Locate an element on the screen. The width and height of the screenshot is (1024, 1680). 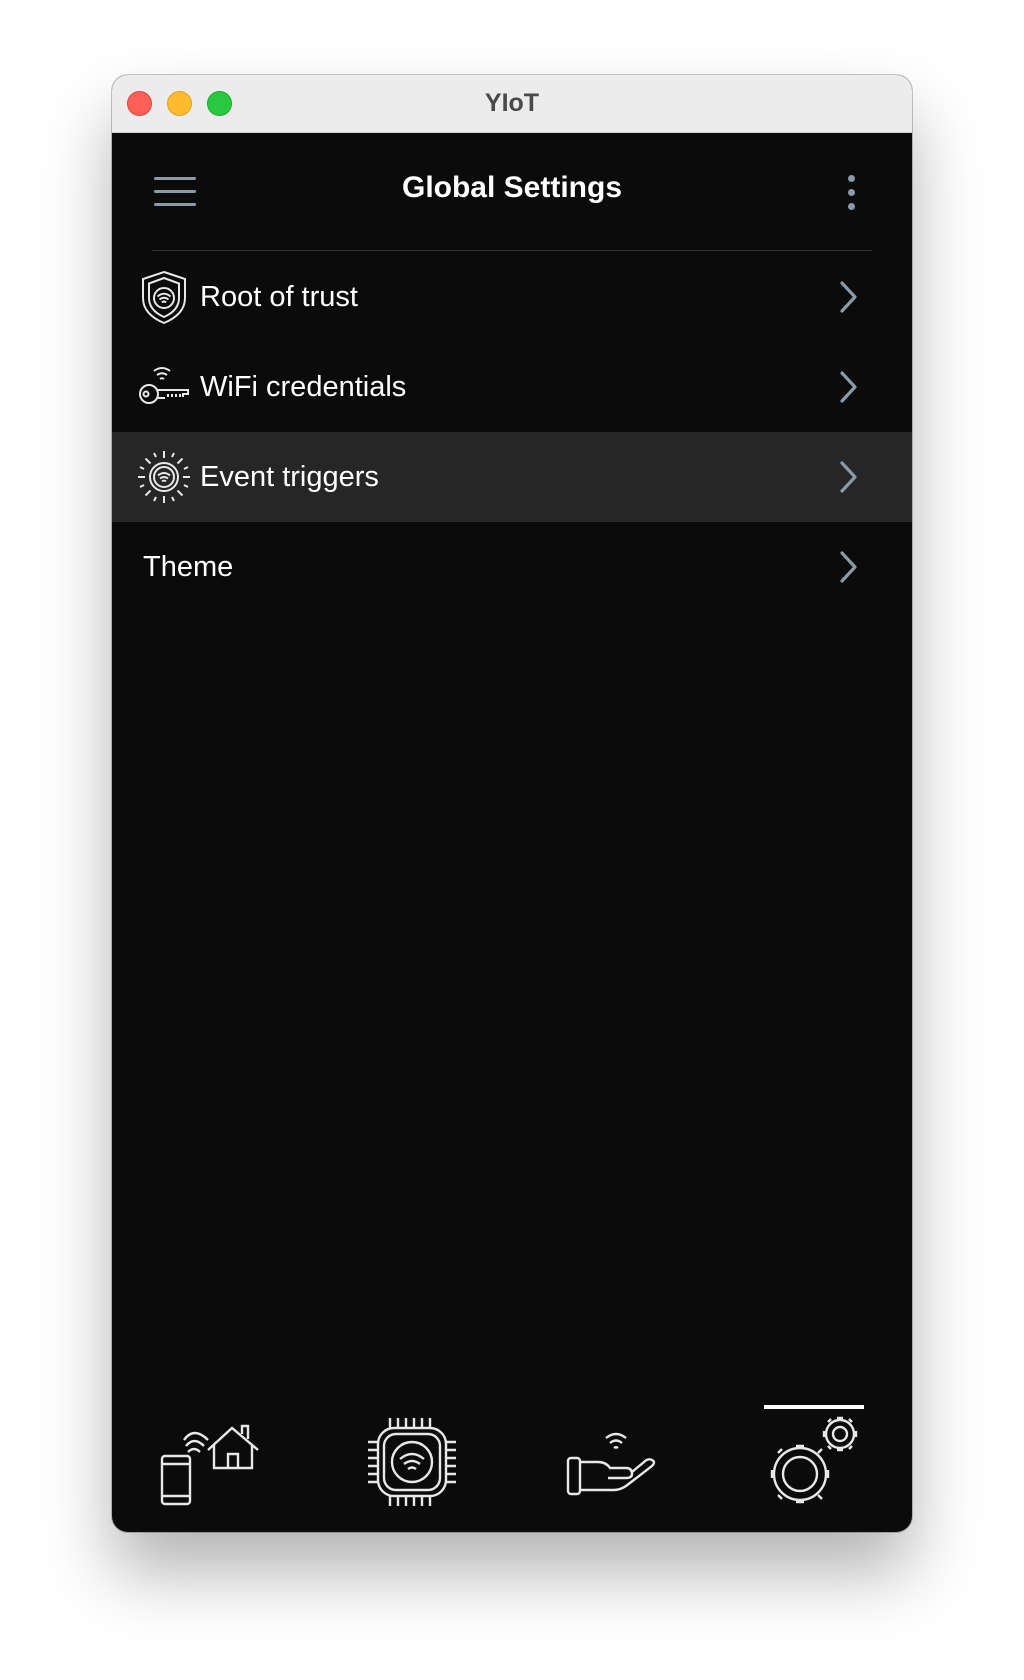
settings-item-event-triggers: Event triggers is located at coordinates (512, 477).